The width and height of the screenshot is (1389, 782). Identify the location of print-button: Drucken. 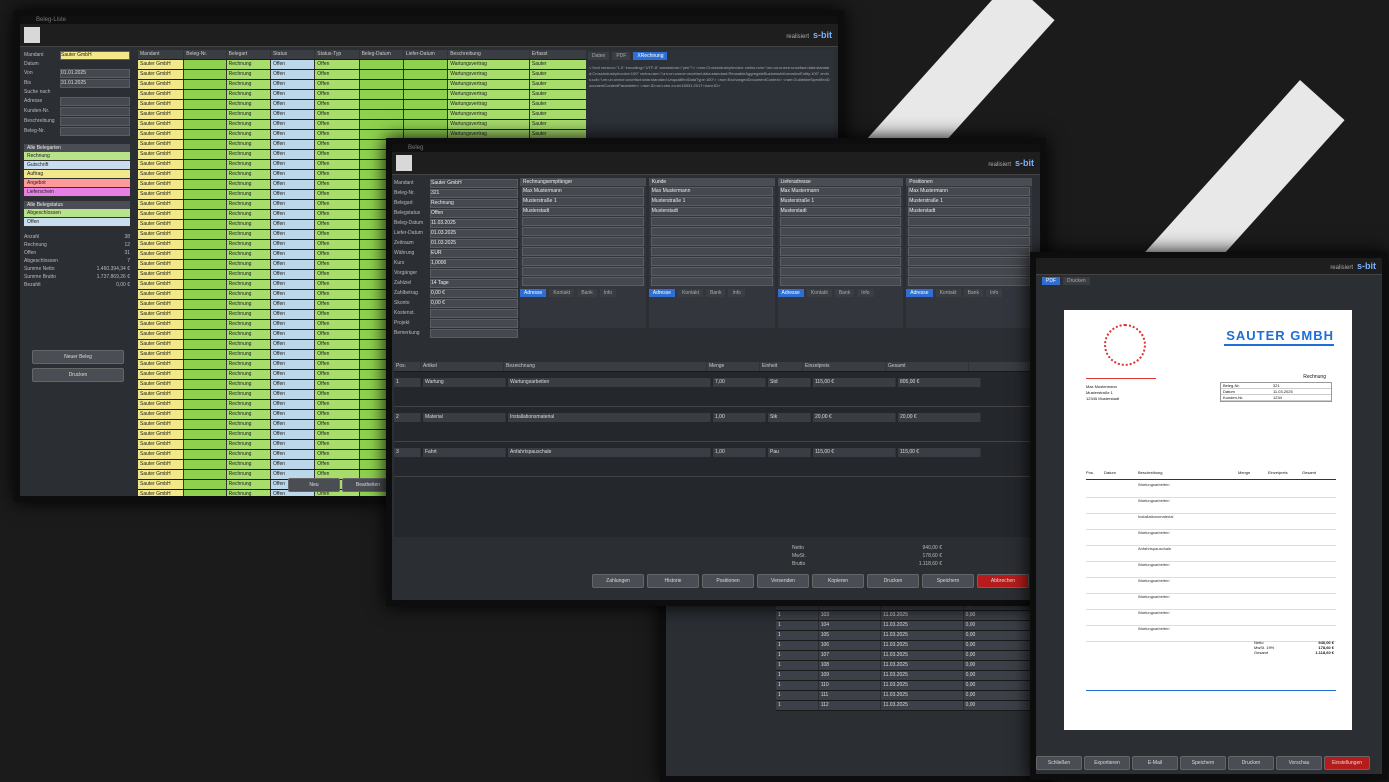
(78, 375).